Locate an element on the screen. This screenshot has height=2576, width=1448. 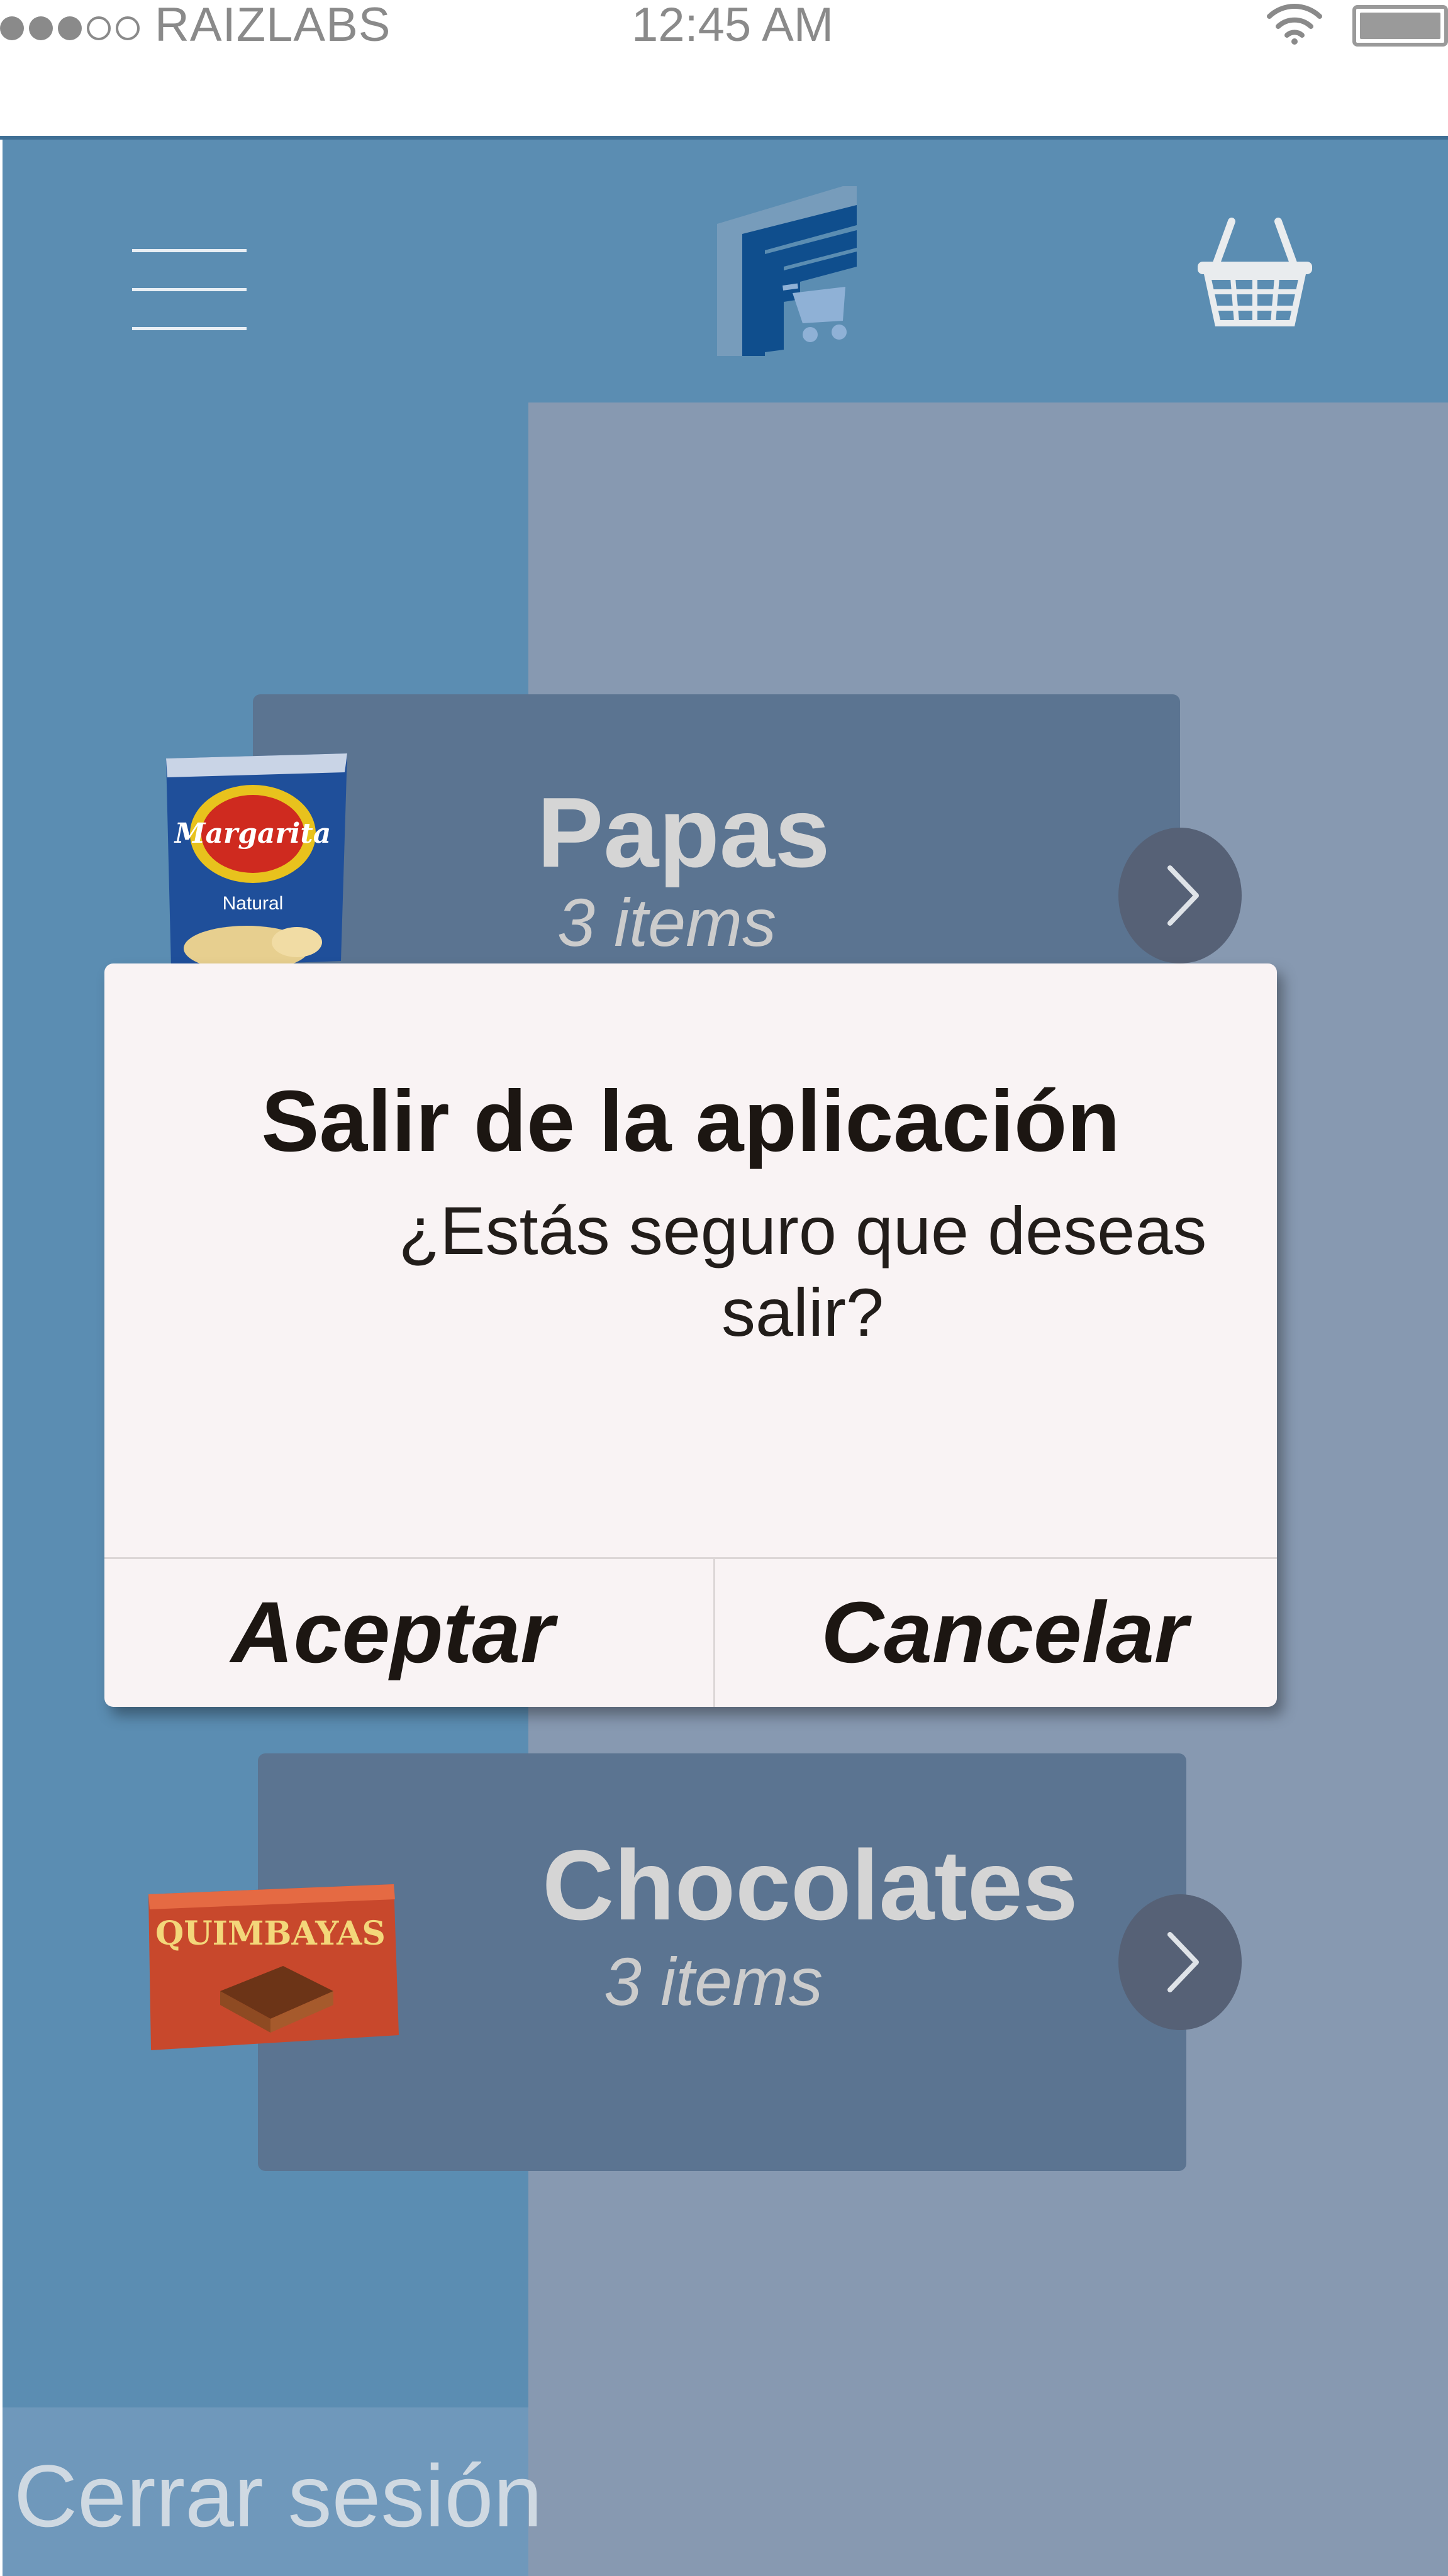
shopping-basket-icon is located at coordinates (1255, 272).